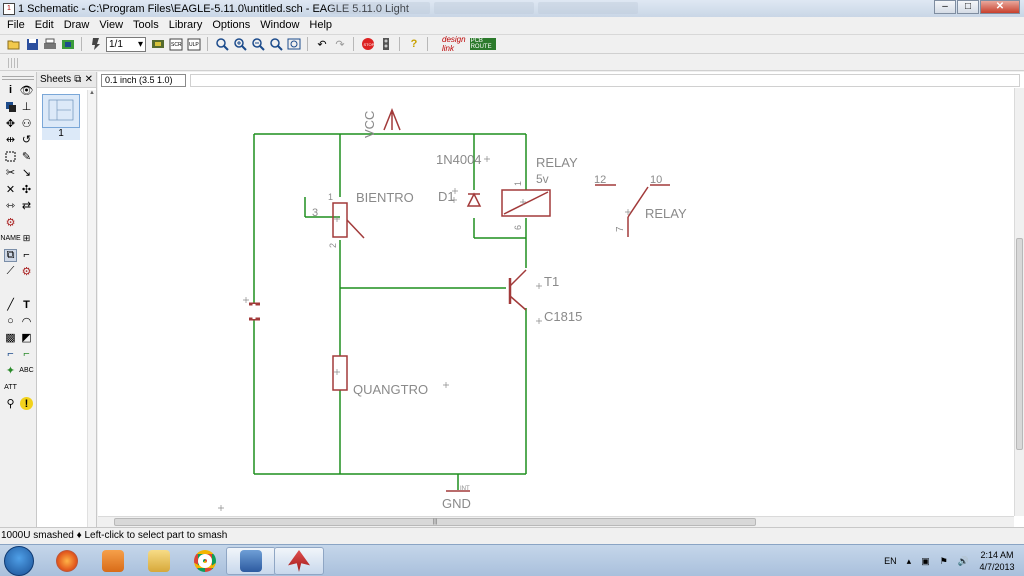  Describe the element at coordinates (89, 79) in the screenshot. I see `panel-close-icon: ✕` at that location.